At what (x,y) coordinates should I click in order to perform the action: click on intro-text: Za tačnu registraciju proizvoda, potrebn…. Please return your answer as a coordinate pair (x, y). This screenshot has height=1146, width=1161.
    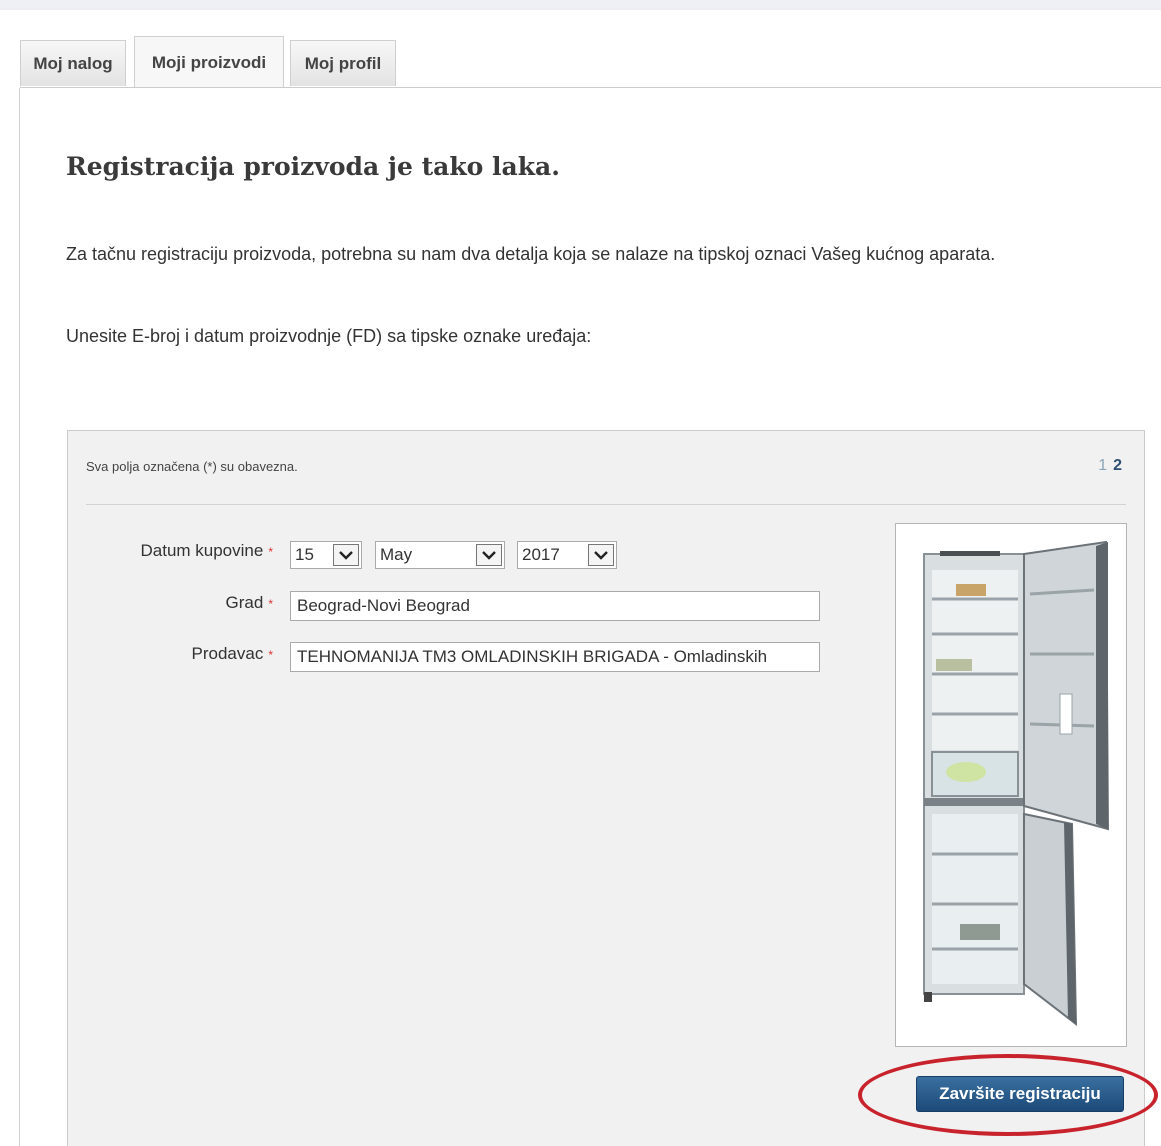
    Looking at the image, I should click on (531, 254).